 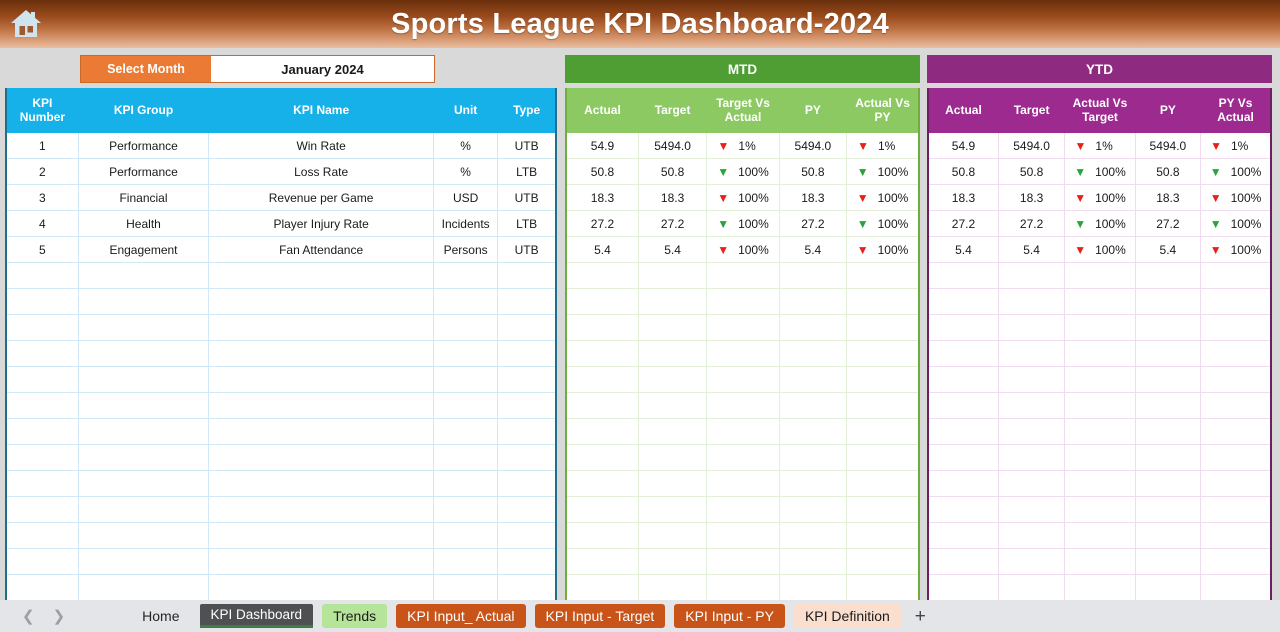 What do you see at coordinates (640, 24) in the screenshot?
I see `title-bar: Sports League KPI Dashboard-2024` at bounding box center [640, 24].